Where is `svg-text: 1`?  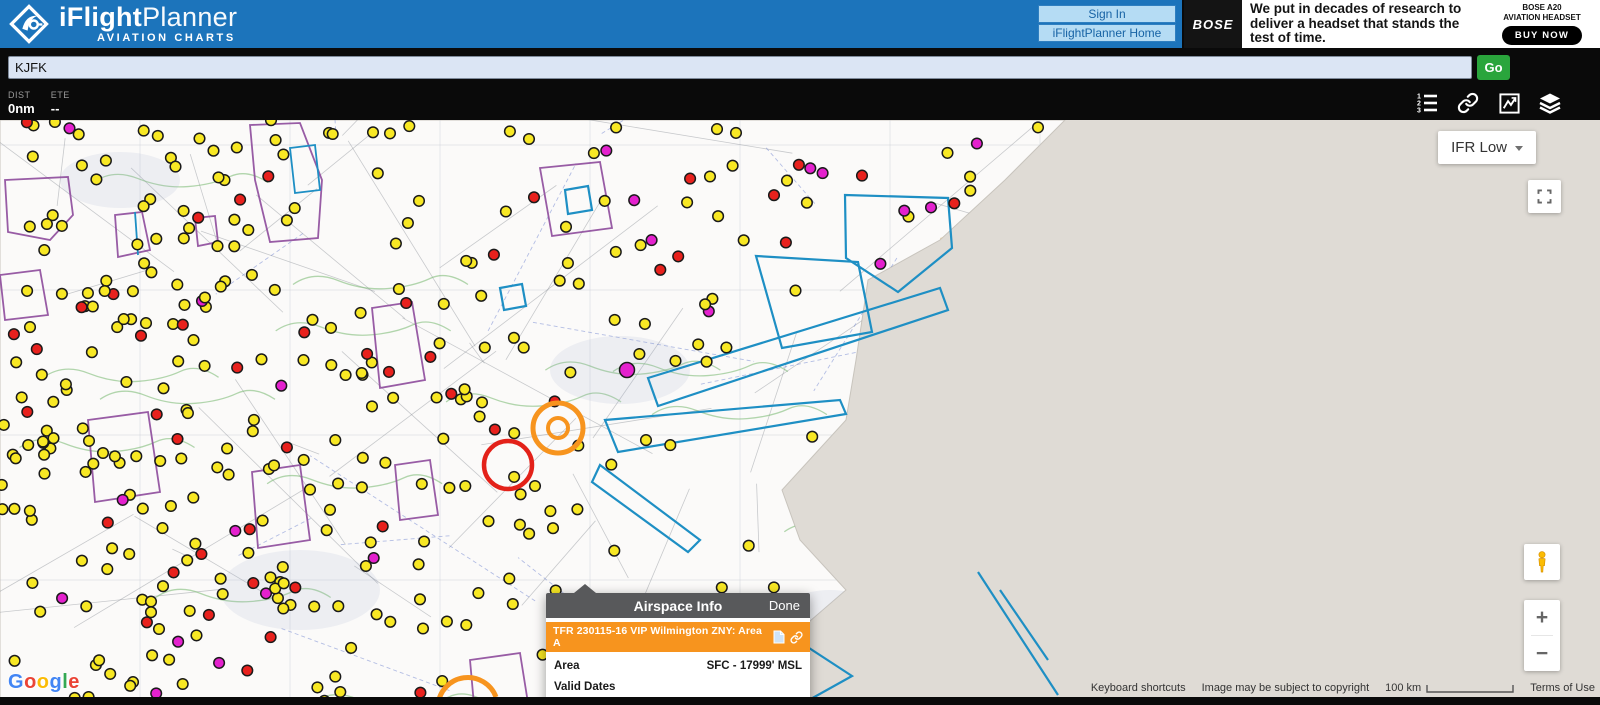
svg-text: 1 is located at coordinates (1419, 97).